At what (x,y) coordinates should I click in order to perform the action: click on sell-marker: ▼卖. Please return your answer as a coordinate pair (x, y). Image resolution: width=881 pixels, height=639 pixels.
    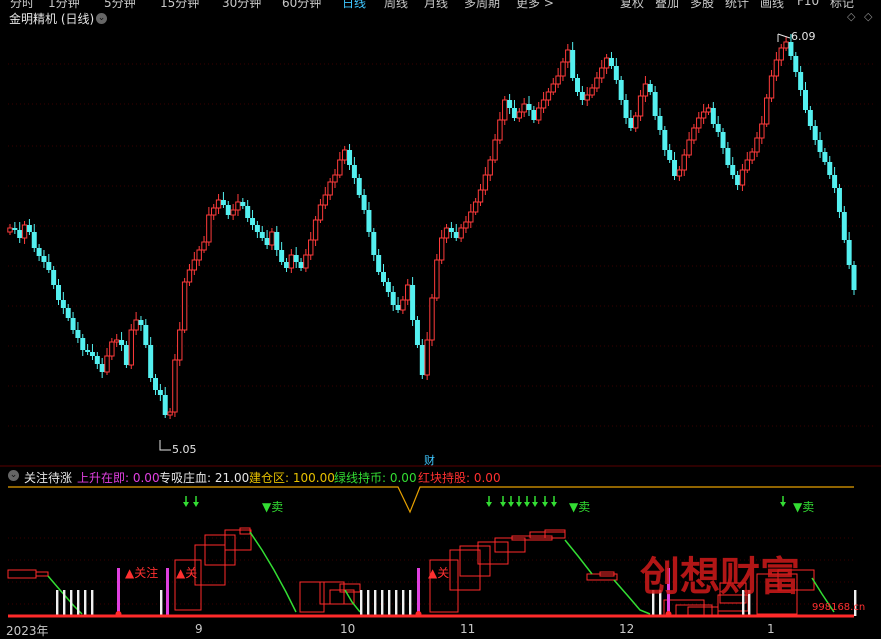
    Looking at the image, I should click on (272, 507).